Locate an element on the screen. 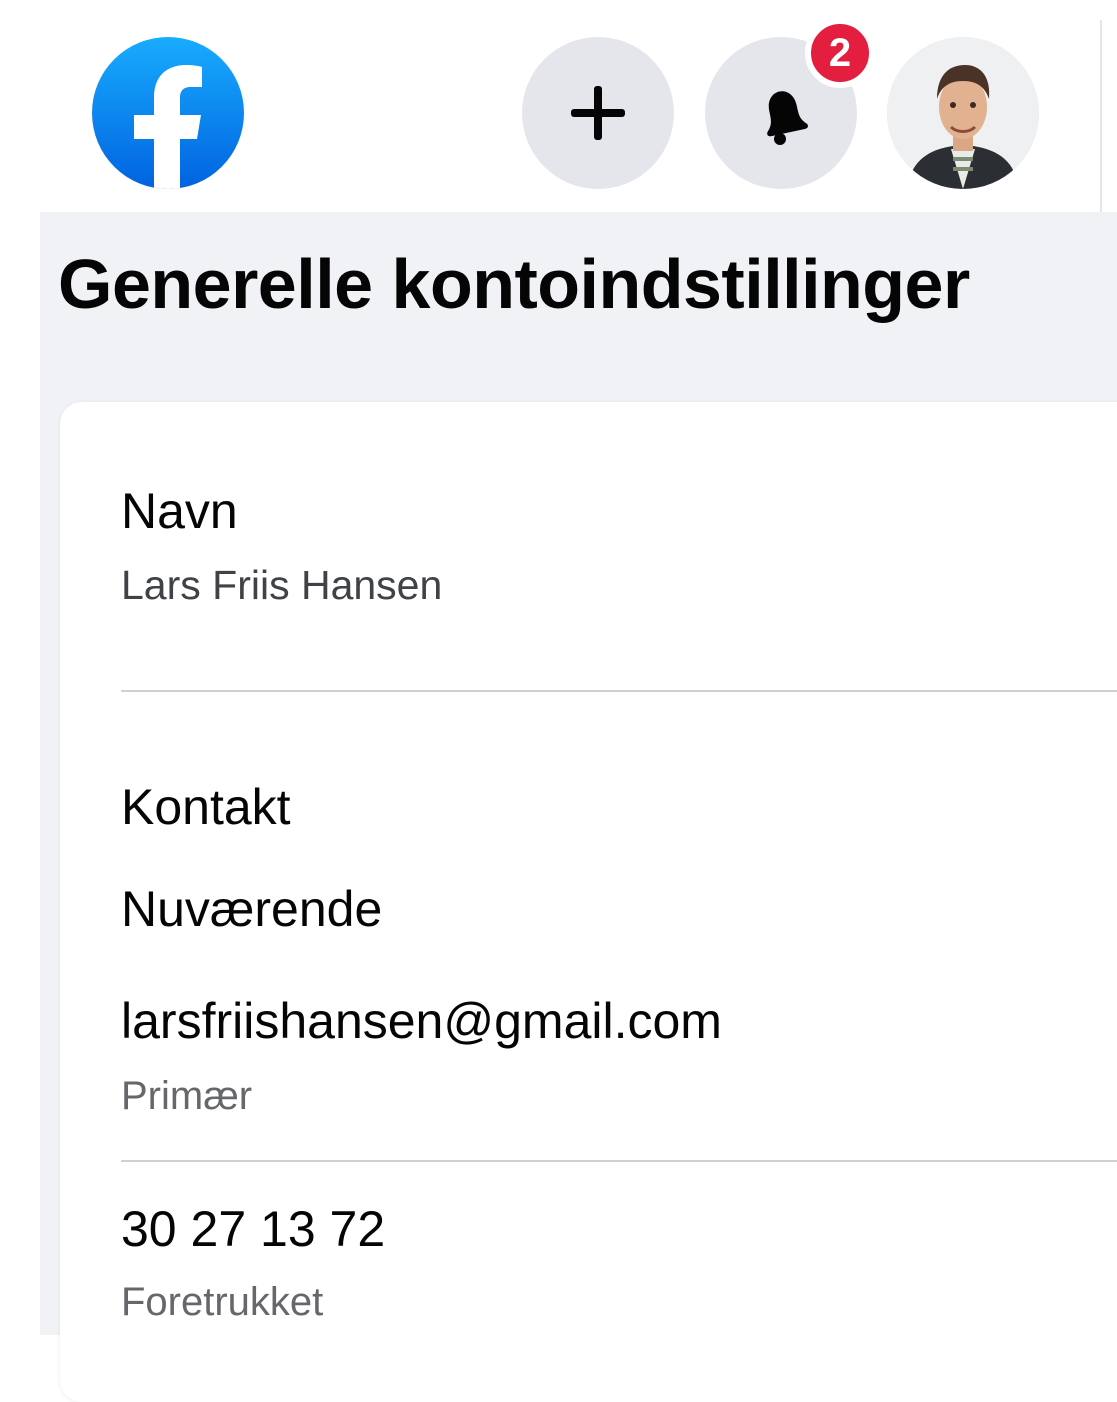 Image resolution: width=1117 pixels, height=1402 pixels. email-value: larsfriishansen@gmail.com is located at coordinates (421, 1021).